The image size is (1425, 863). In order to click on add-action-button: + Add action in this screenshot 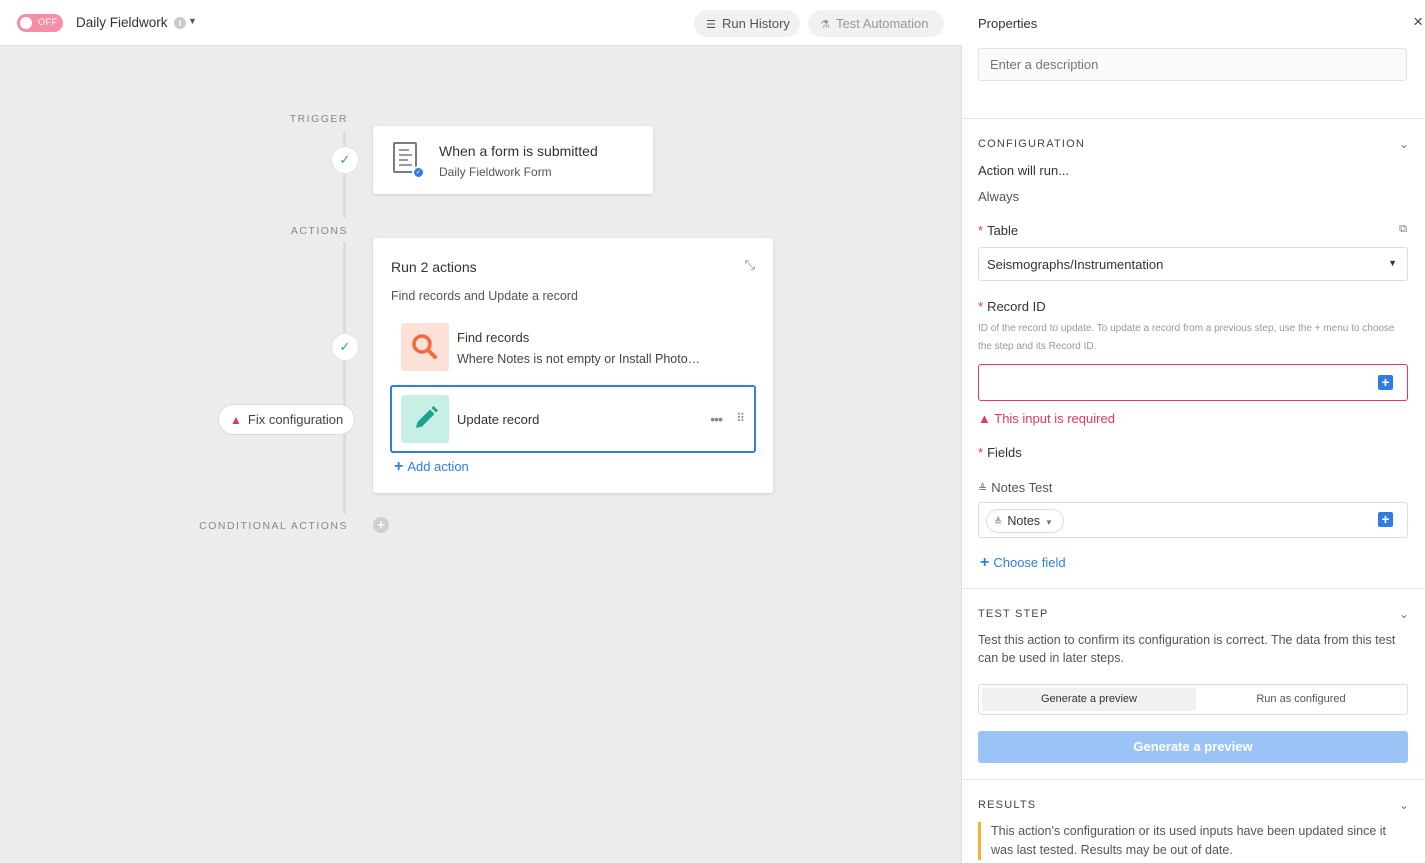, I will do `click(431, 467)`.